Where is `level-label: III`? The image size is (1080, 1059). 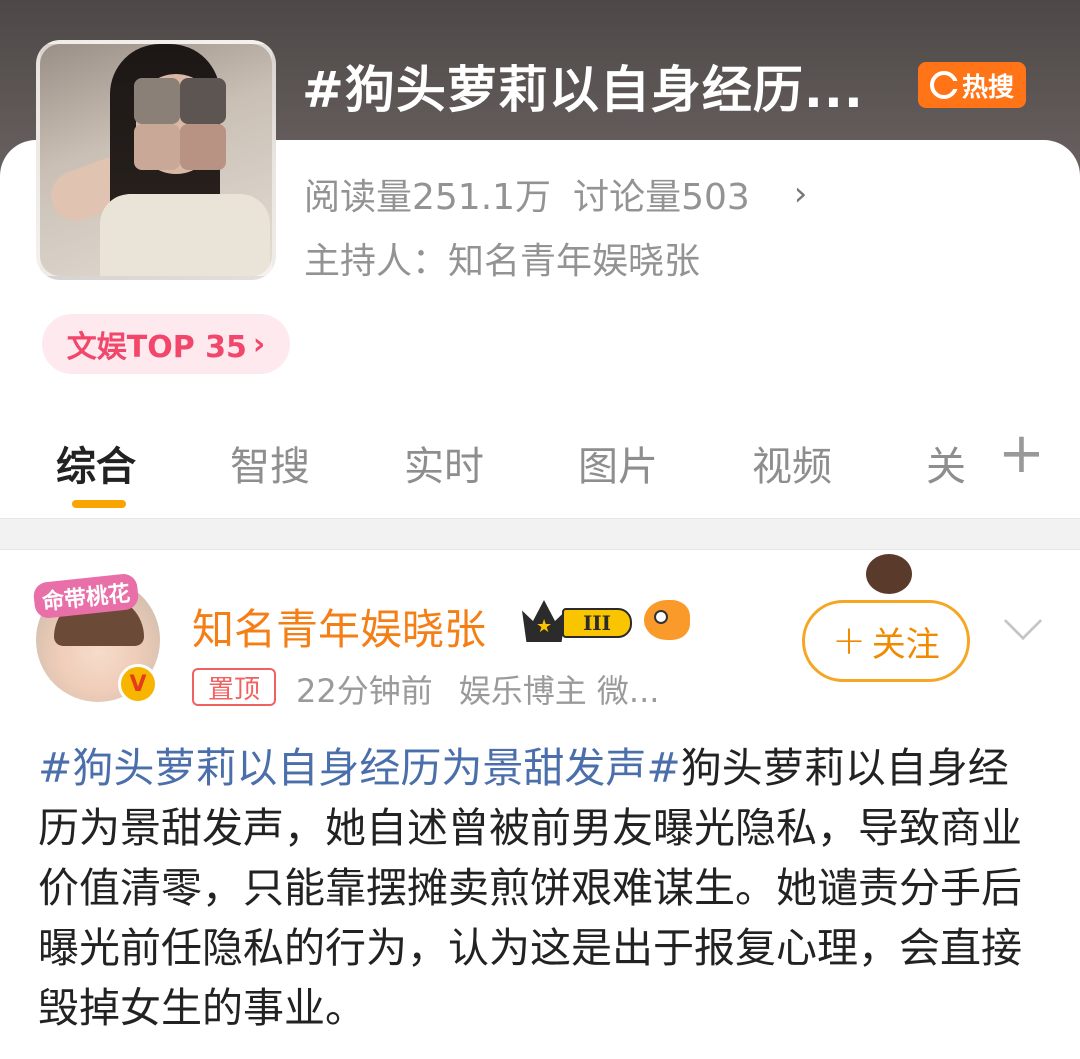
level-label: III is located at coordinates (597, 623).